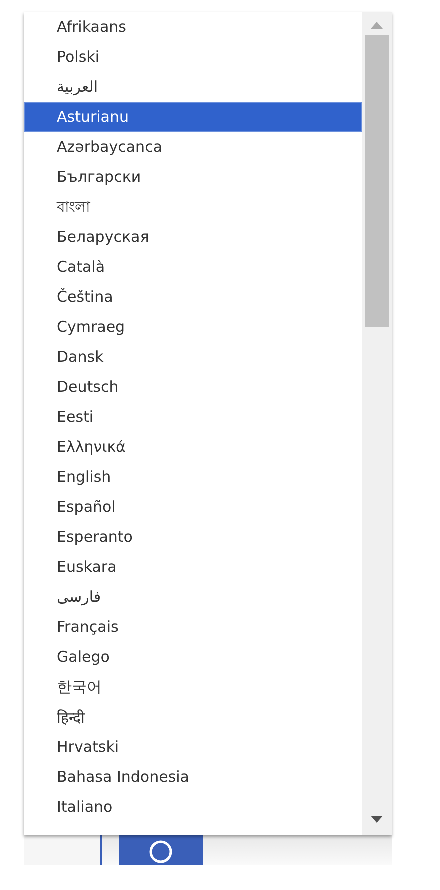 The width and height of the screenshot is (440, 890). I want to click on language-option: Cymraeg, so click(193, 327).